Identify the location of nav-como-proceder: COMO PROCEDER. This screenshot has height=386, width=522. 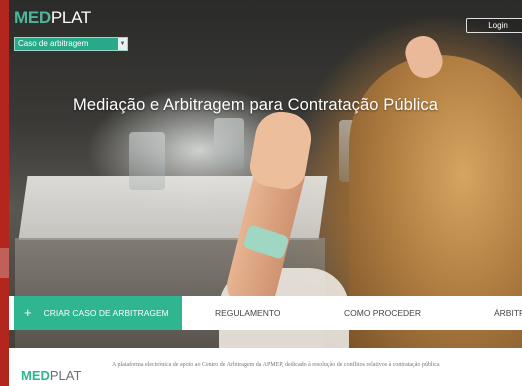
(382, 313).